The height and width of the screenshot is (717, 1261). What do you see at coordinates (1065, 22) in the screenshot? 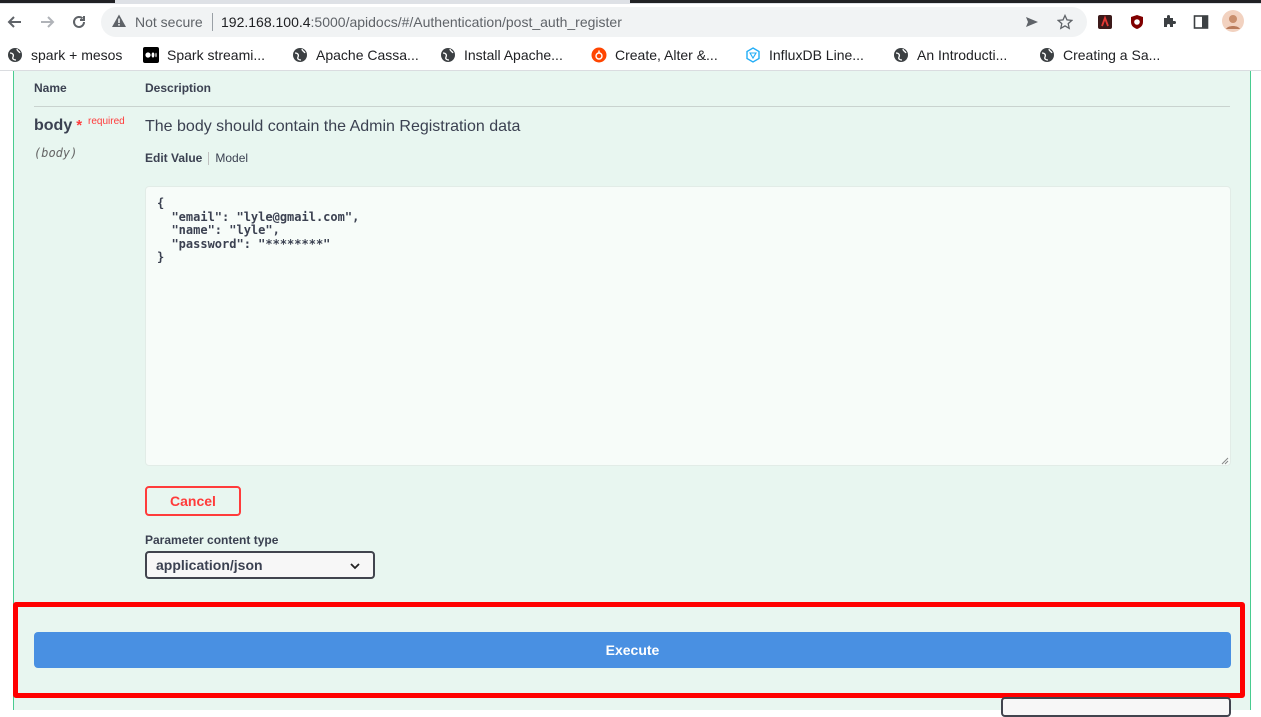
I see `bookmark-star-icon` at bounding box center [1065, 22].